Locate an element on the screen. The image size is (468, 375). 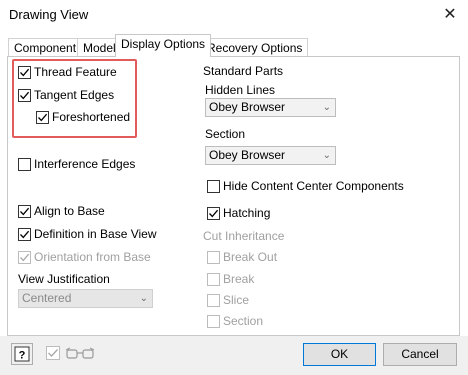
tab-display-options: Display Options is located at coordinates (163, 45).